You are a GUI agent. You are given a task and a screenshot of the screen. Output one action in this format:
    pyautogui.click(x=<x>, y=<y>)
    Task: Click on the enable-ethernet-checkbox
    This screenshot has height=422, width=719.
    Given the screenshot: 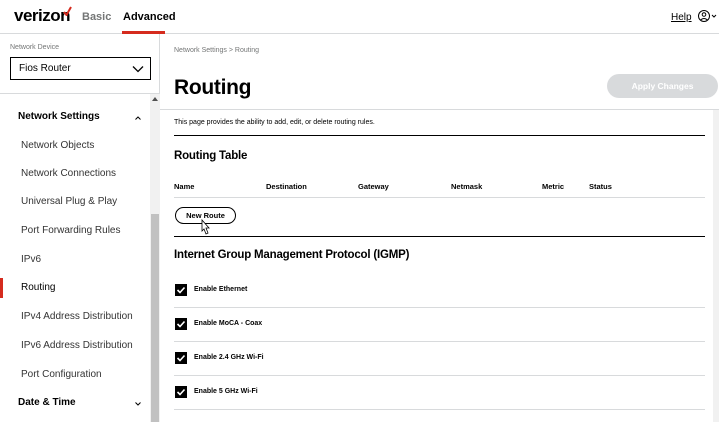 What is the action you would take?
    pyautogui.click(x=181, y=290)
    